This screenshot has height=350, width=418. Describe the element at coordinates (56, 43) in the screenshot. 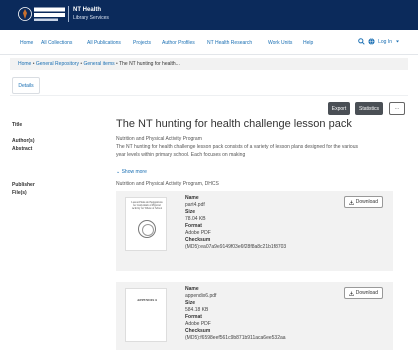

I see `nav-all-collections: All Collections` at that location.